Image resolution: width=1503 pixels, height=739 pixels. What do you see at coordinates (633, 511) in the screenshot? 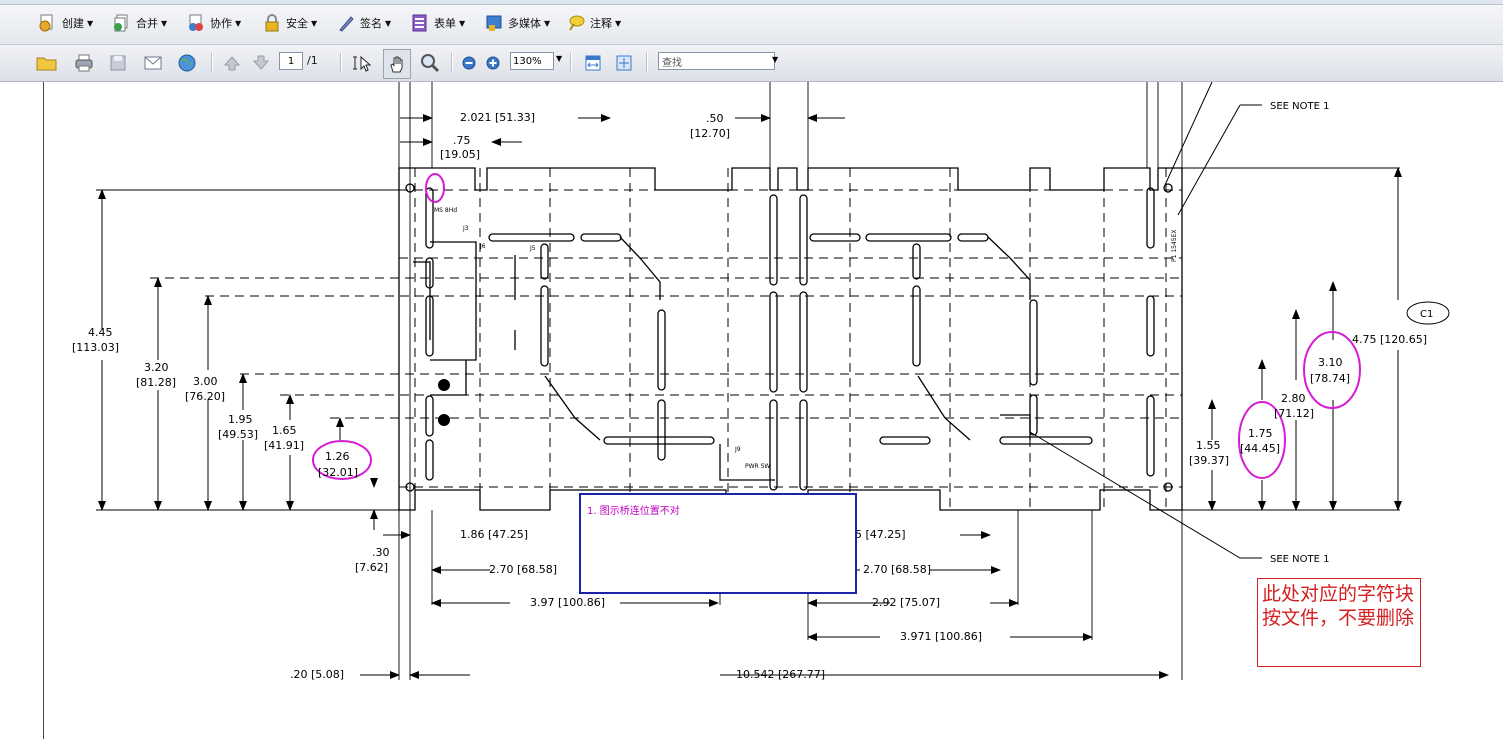
I see `comment-text: 1. 图示桥连位置不对` at bounding box center [633, 511].